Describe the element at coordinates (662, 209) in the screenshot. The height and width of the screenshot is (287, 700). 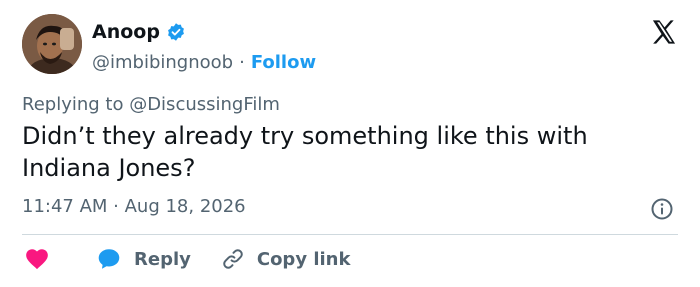
I see `info-icon` at that location.